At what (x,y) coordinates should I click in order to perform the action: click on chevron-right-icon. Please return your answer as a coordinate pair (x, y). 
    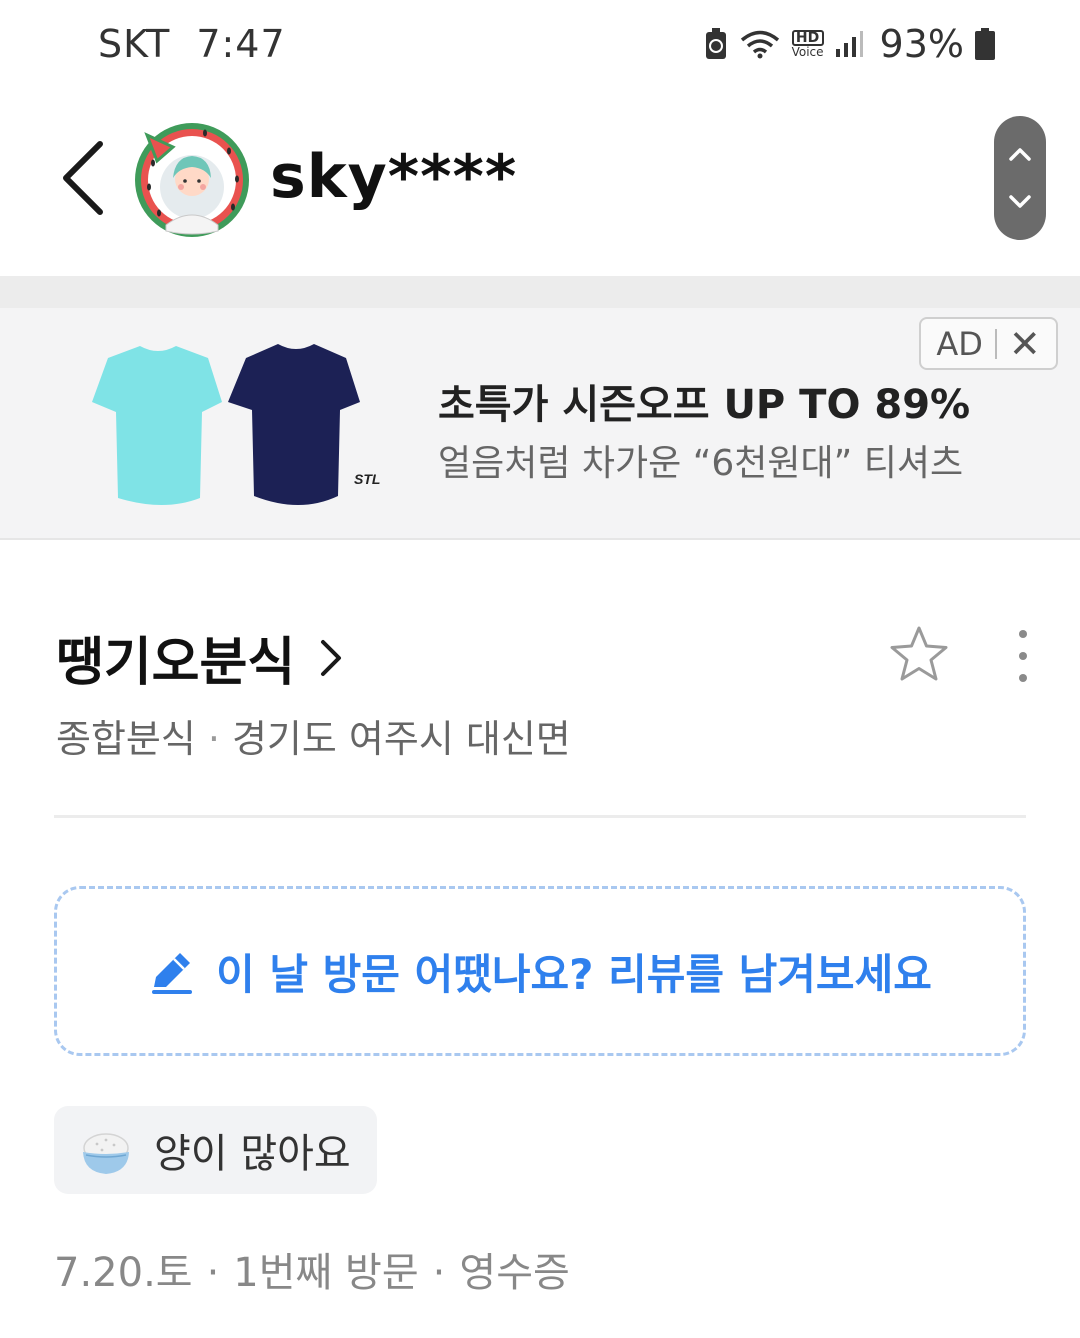
    Looking at the image, I should click on (331, 657).